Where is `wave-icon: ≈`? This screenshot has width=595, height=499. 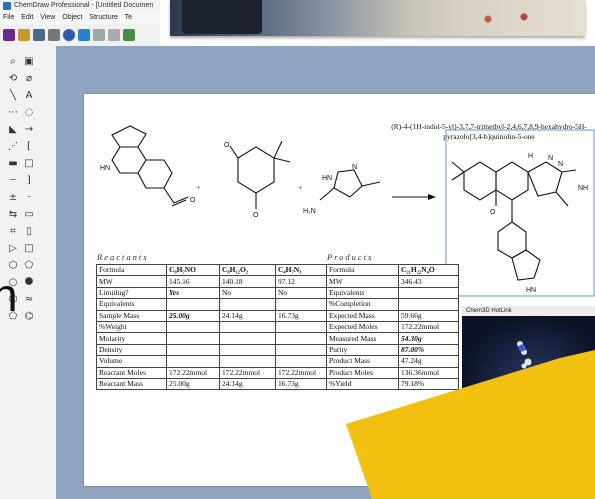
wave-icon: ≈ is located at coordinates (29, 300).